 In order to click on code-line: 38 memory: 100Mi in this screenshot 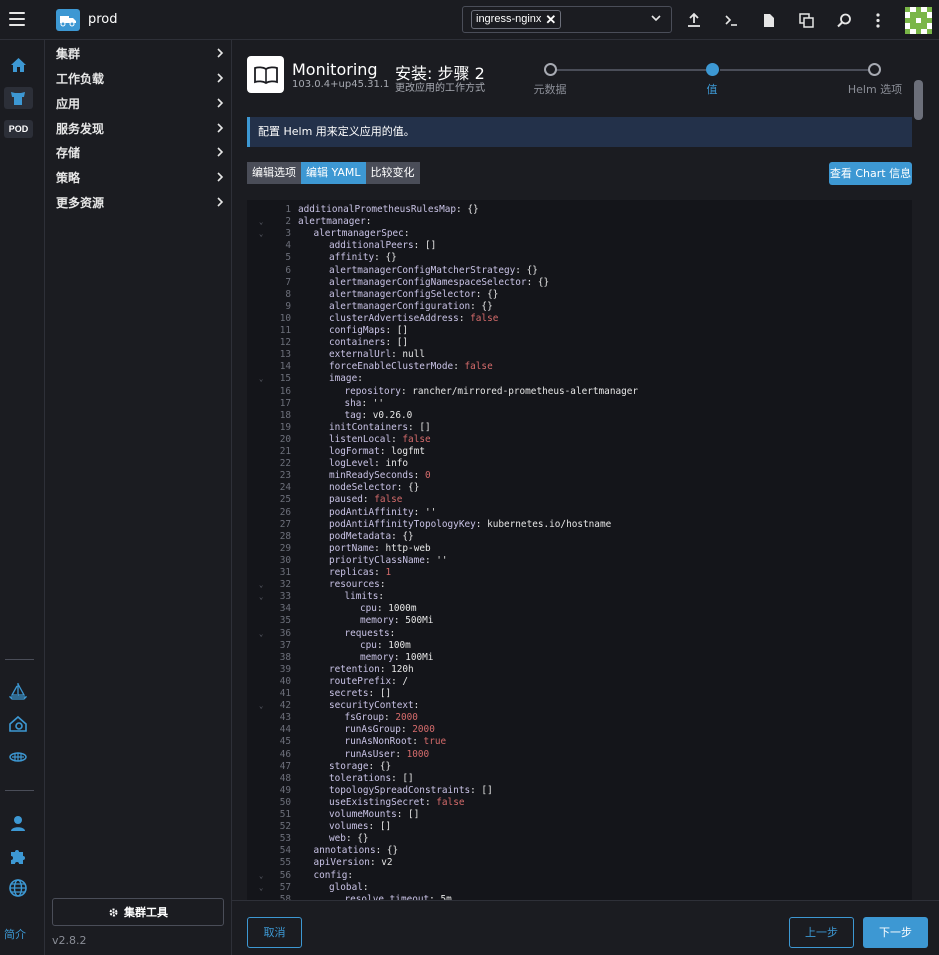, I will do `click(577, 658)`.